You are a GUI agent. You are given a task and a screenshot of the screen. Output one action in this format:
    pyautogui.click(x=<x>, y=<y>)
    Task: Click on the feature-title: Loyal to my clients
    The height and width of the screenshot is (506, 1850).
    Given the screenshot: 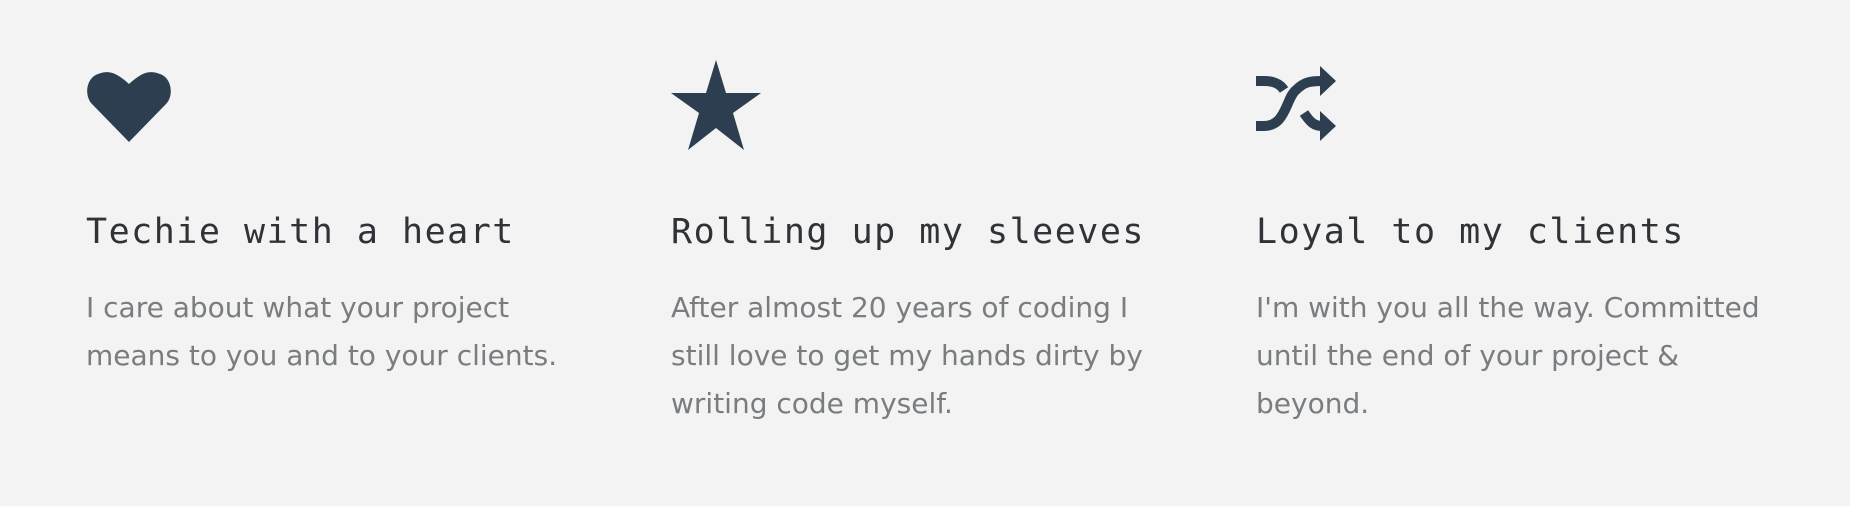 What is the action you would take?
    pyautogui.click(x=1470, y=232)
    